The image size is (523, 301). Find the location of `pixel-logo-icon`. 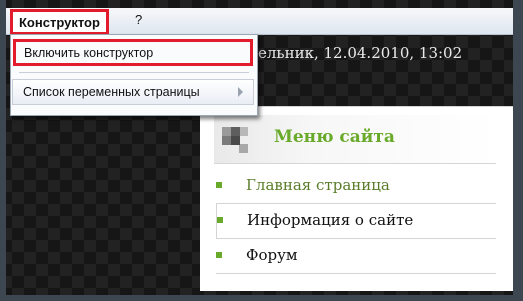

pixel-logo-icon is located at coordinates (235, 140).